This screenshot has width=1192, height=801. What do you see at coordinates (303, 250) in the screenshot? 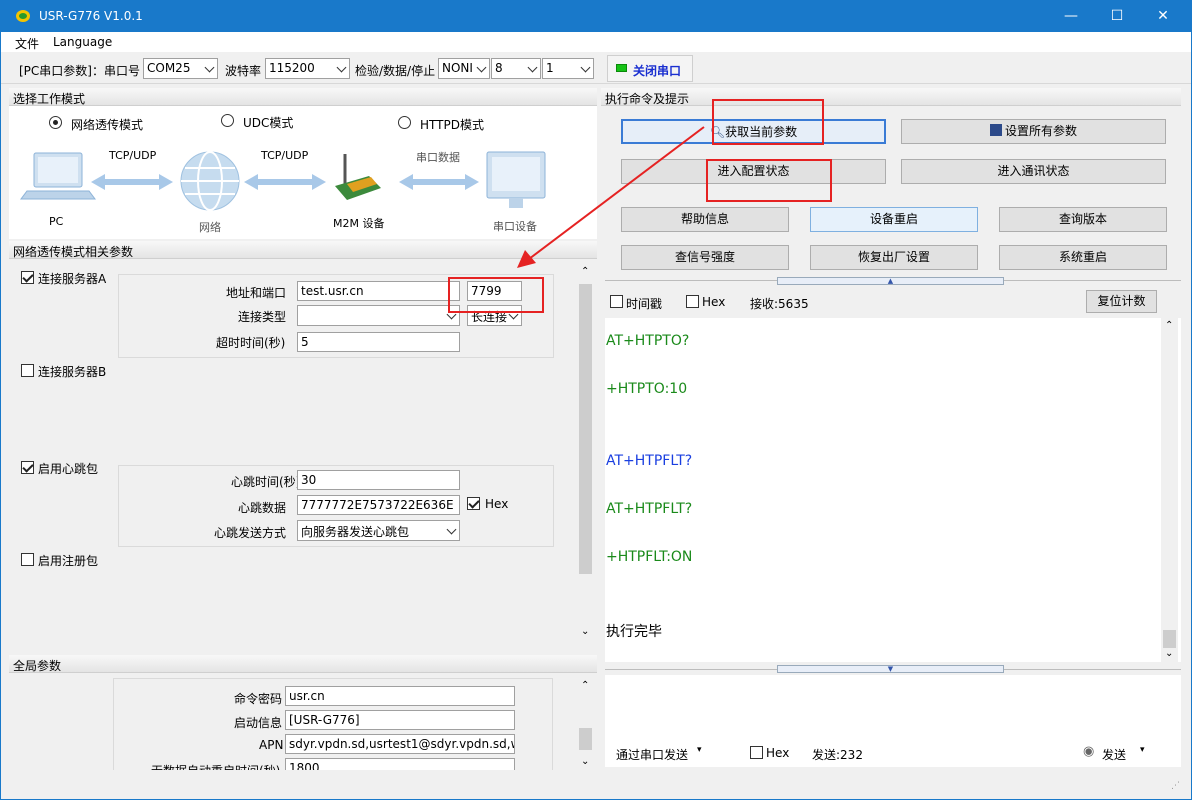
I see `net-params-header: 网络透传模式相关参数` at bounding box center [303, 250].